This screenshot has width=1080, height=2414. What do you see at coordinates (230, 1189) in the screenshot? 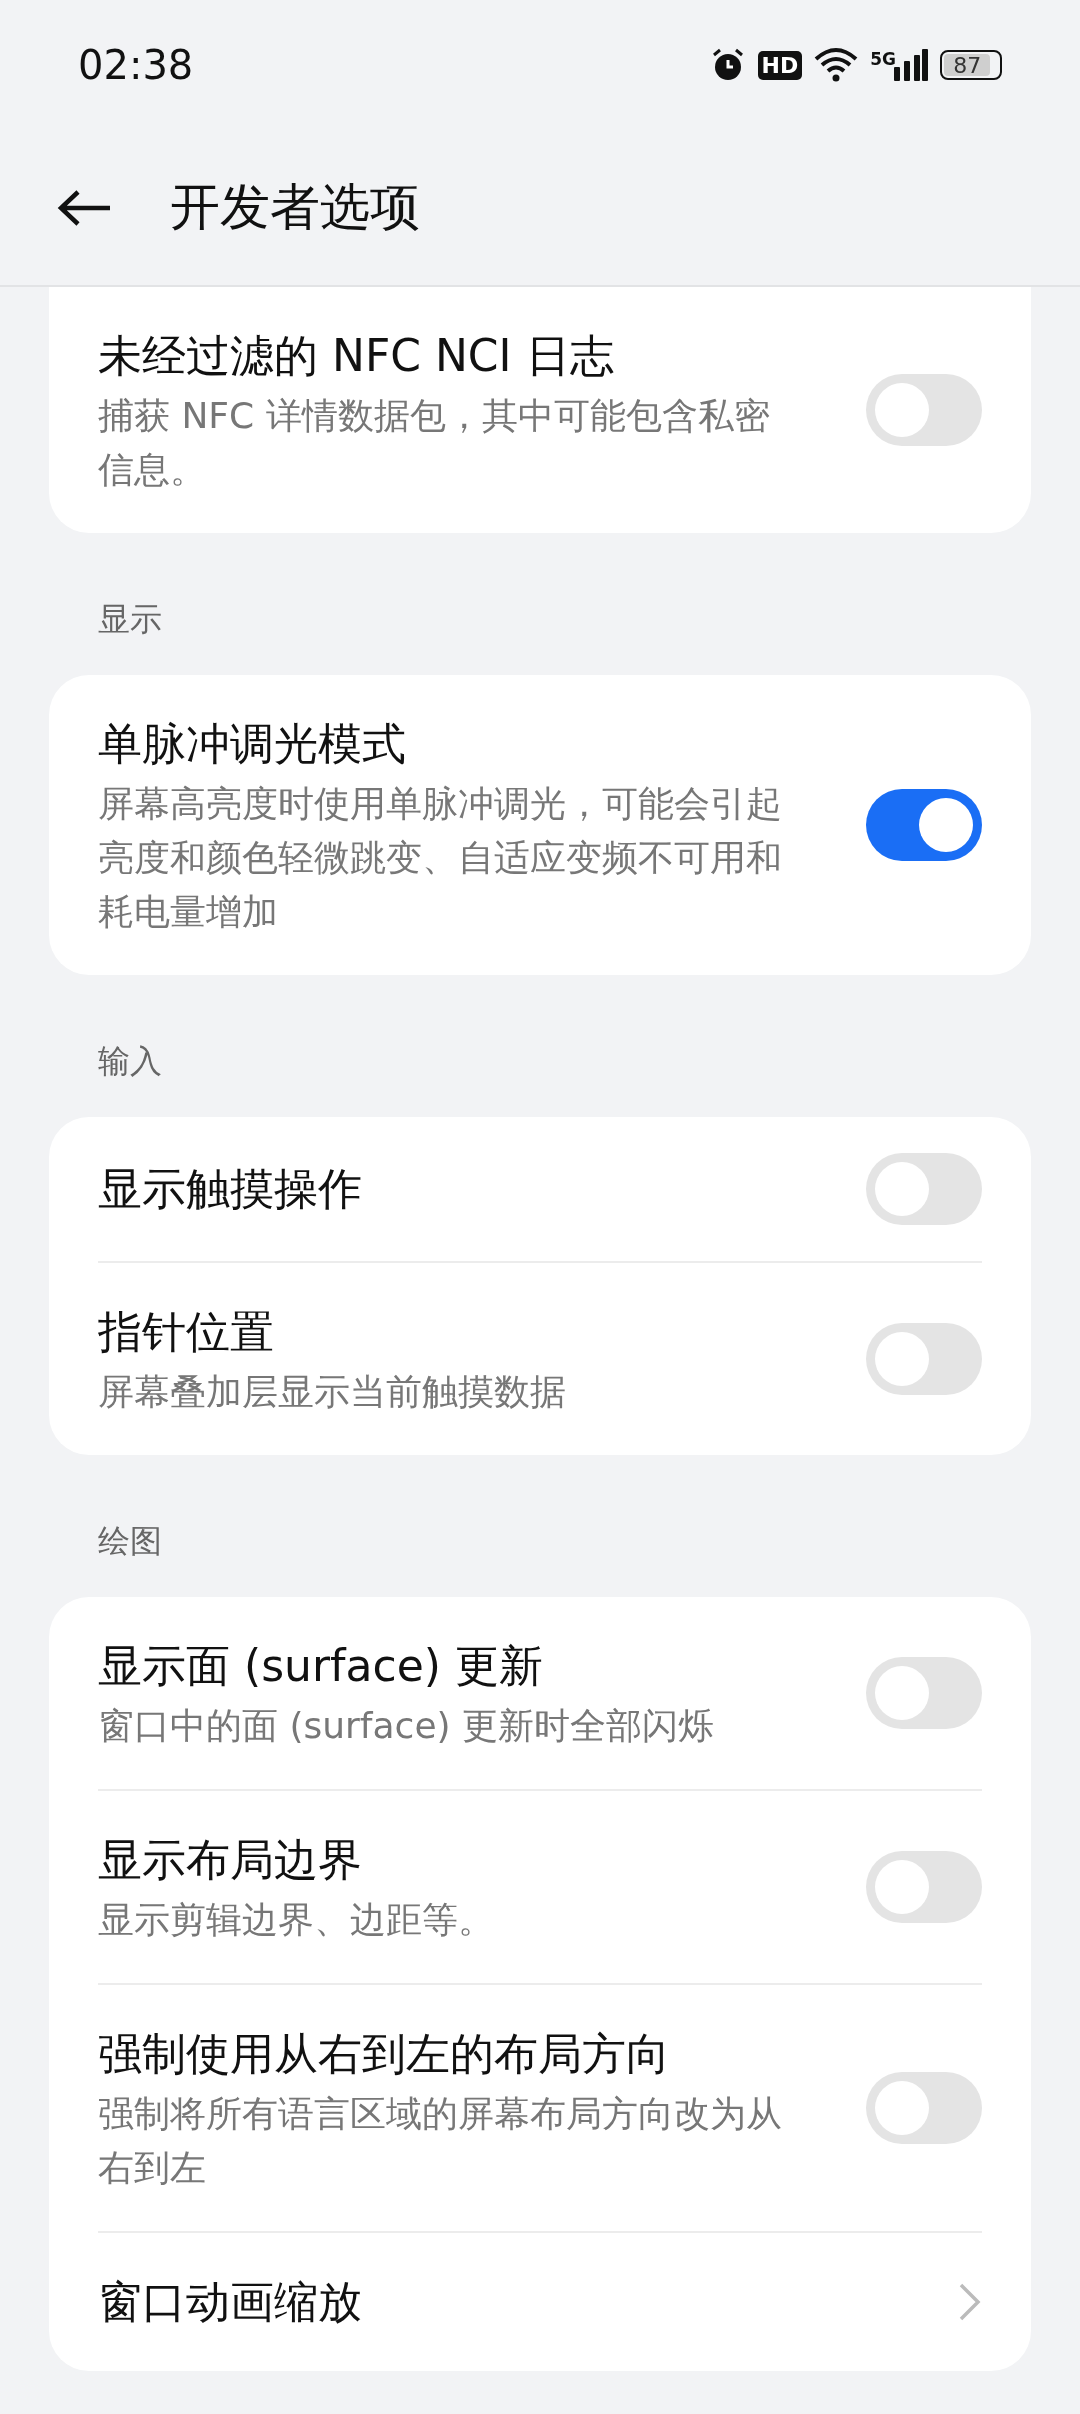
I see `setting-title: 显示触摸操作` at bounding box center [230, 1189].